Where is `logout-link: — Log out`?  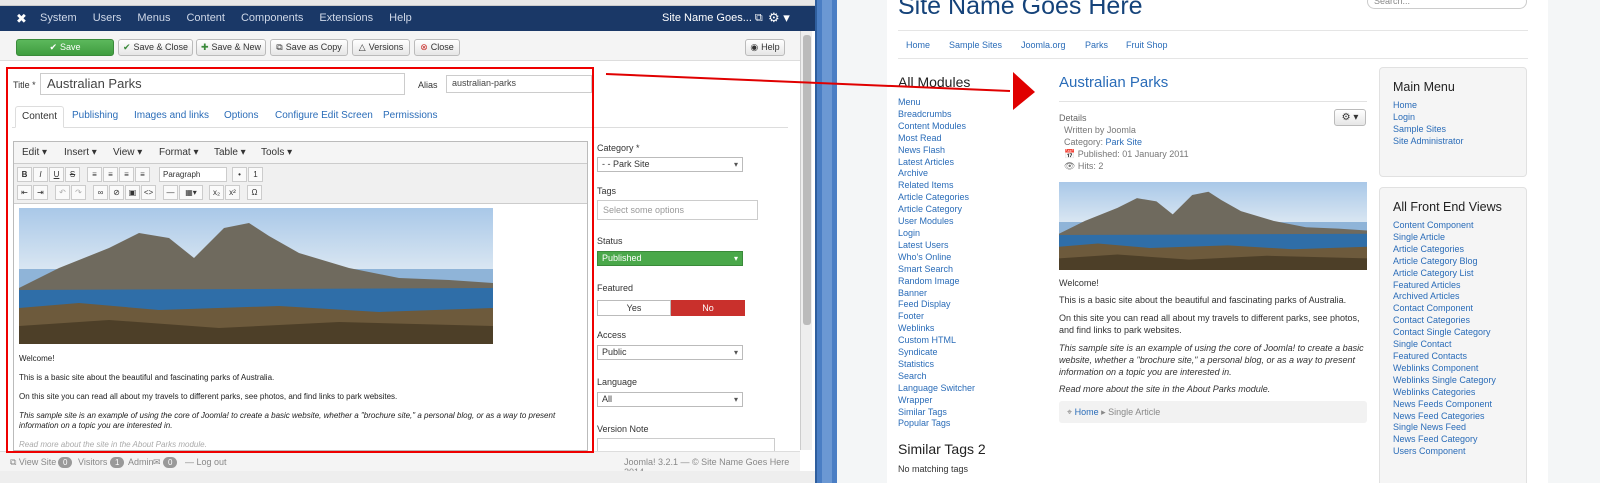
logout-link: — Log out is located at coordinates (206, 462).